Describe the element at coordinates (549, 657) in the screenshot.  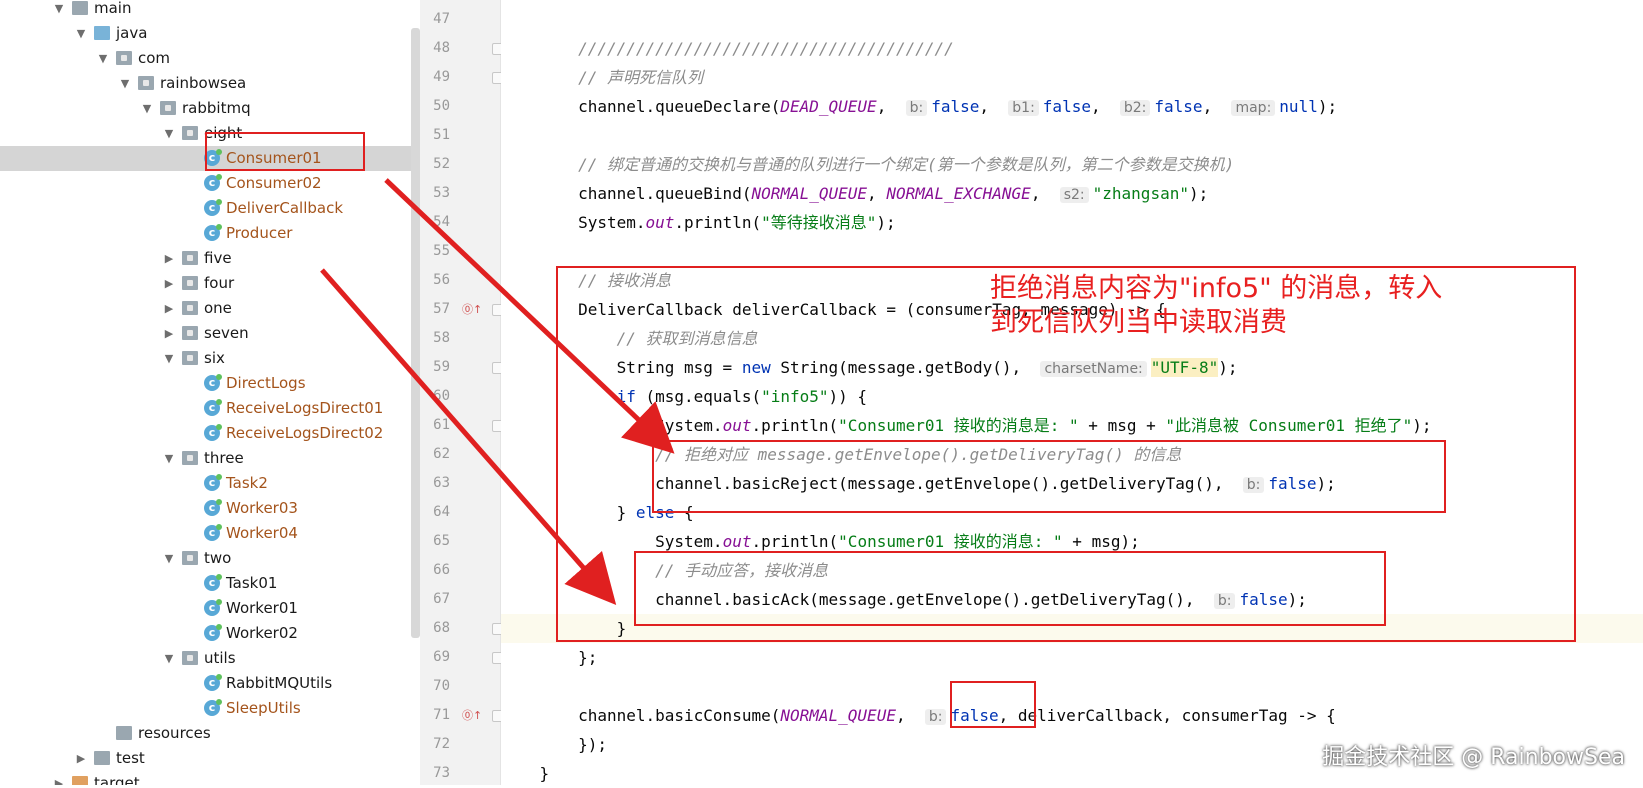
I see `code-token: };` at that location.